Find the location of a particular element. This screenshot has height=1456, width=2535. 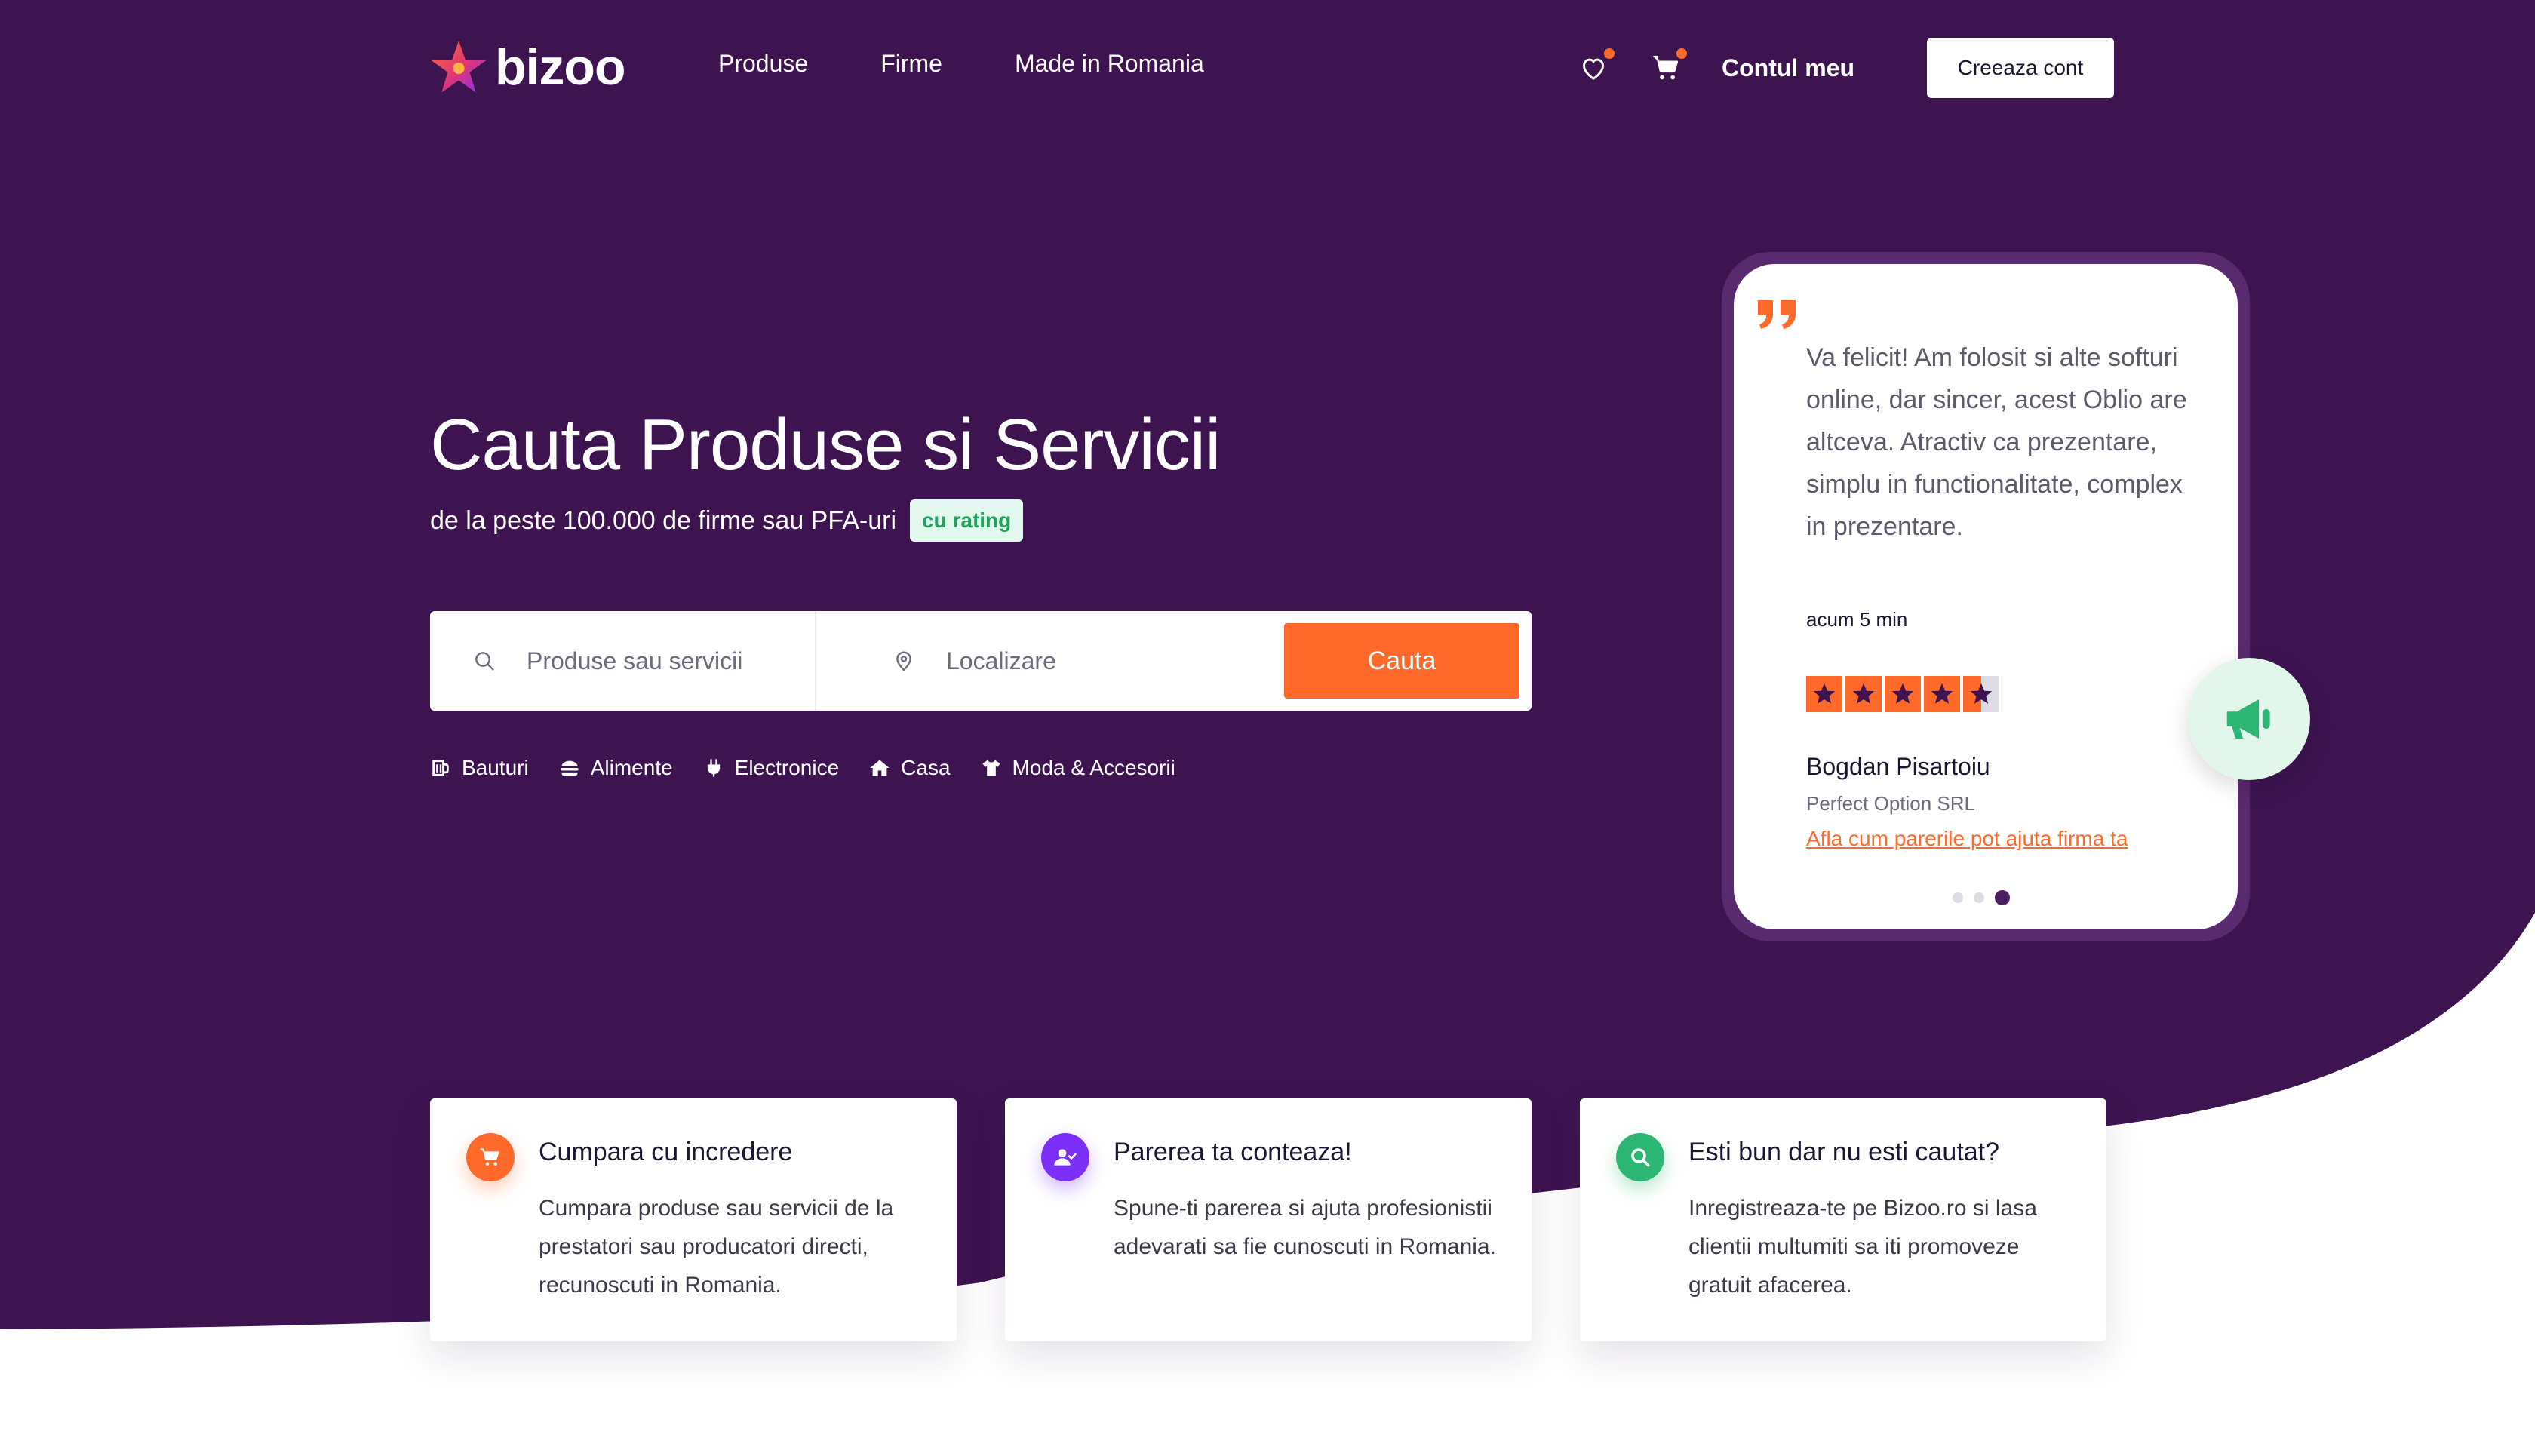

half-star-icon is located at coordinates (1981, 694).